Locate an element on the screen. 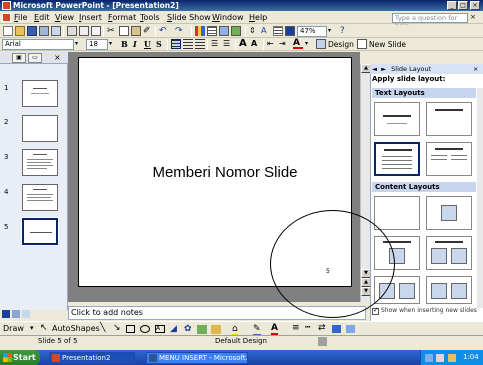  menu-format: Format is located at coordinates (122, 17).